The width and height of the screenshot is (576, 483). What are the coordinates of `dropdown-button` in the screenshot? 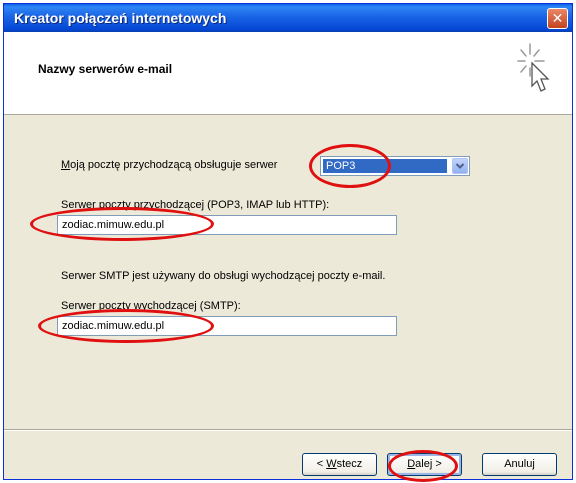 It's located at (460, 166).